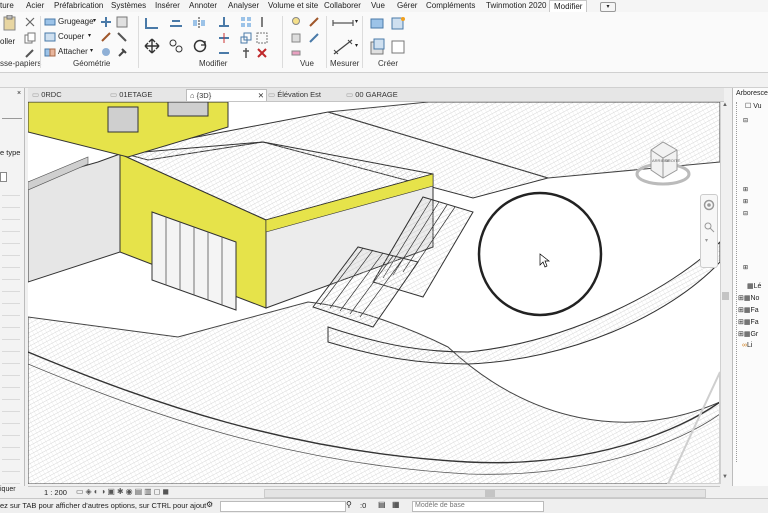 This screenshot has height=513, width=768. Describe the element at coordinates (262, 38) in the screenshot. I see `group-icon` at that location.